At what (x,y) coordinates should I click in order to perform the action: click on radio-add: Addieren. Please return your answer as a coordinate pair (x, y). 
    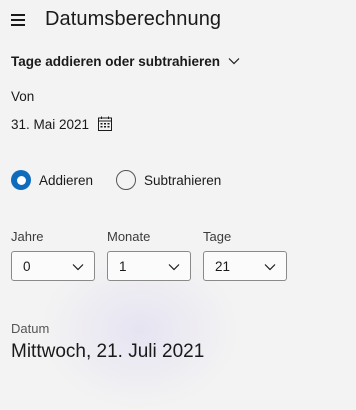
    Looking at the image, I should click on (52, 180).